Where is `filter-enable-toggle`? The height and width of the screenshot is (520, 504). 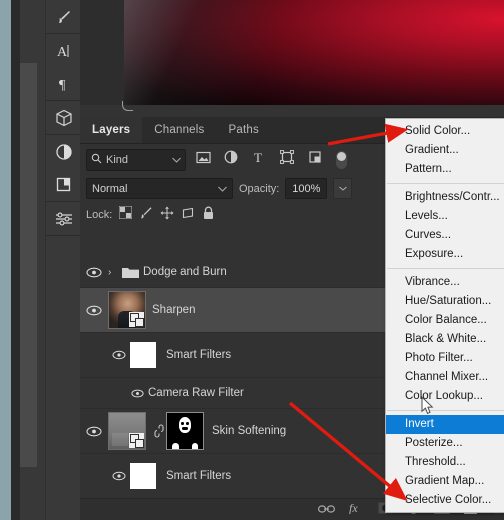 filter-enable-toggle is located at coordinates (341, 159).